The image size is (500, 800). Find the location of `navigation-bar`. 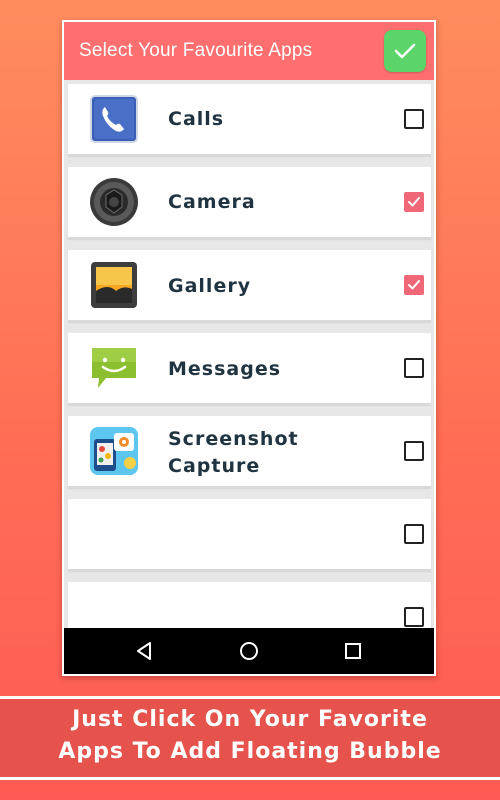

navigation-bar is located at coordinates (249, 651).